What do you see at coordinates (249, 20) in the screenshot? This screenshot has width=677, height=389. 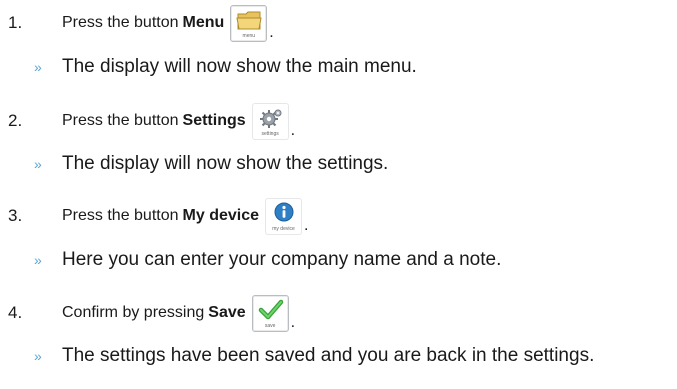 I see `folder-icon` at bounding box center [249, 20].